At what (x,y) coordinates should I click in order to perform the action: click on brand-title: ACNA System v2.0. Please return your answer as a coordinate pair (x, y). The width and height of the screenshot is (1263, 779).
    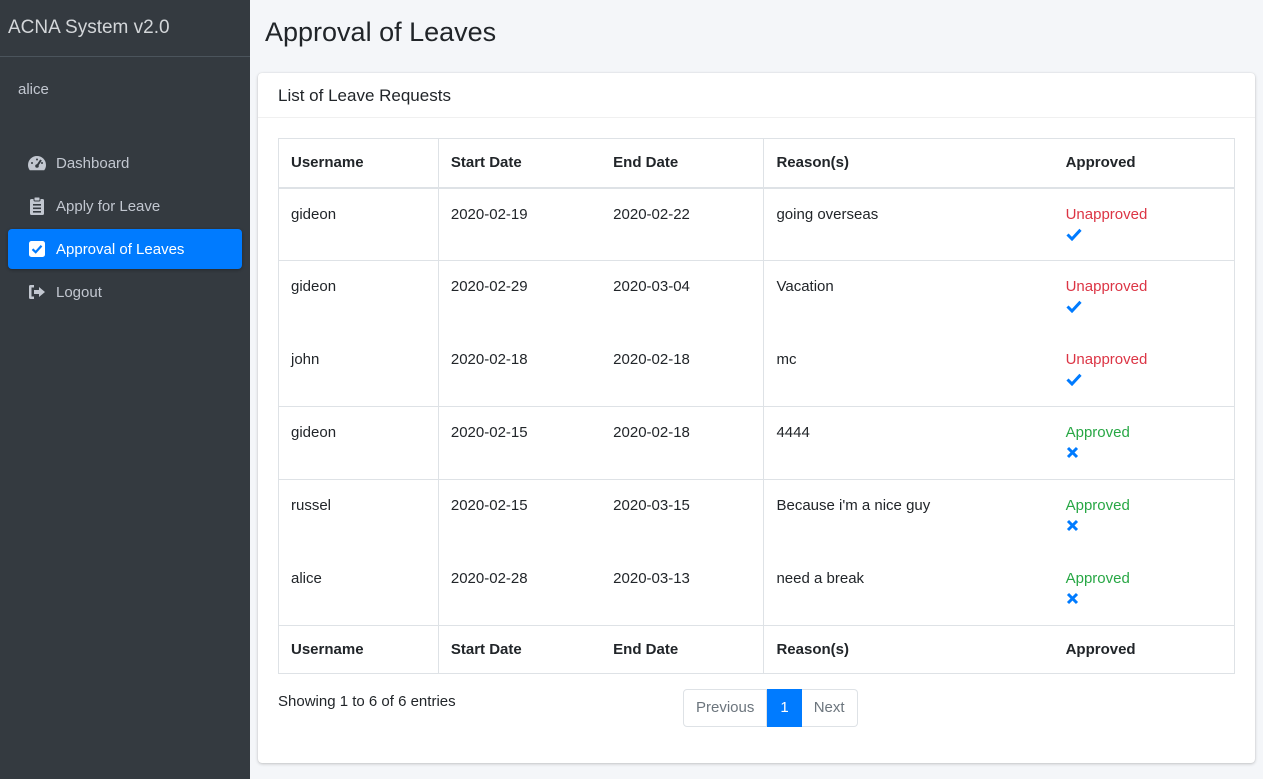
    Looking at the image, I should click on (125, 28).